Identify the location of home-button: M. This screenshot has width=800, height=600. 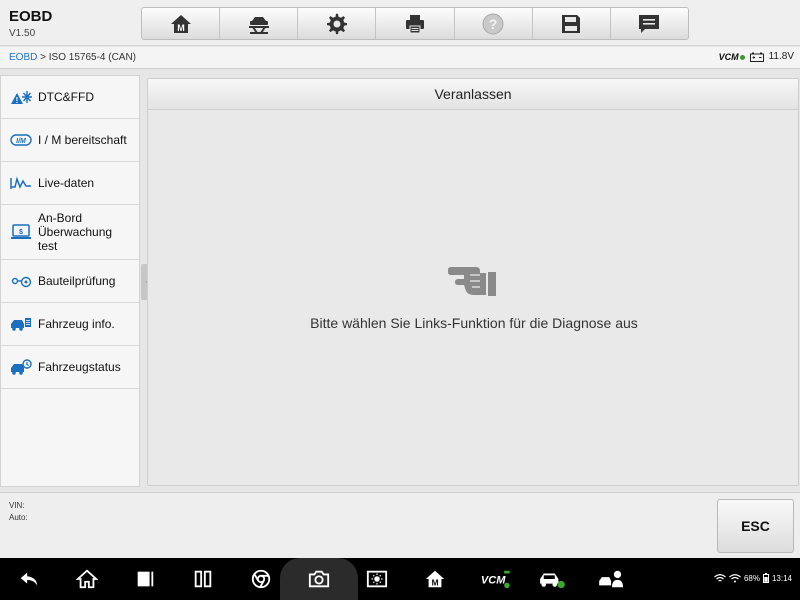
(181, 23).